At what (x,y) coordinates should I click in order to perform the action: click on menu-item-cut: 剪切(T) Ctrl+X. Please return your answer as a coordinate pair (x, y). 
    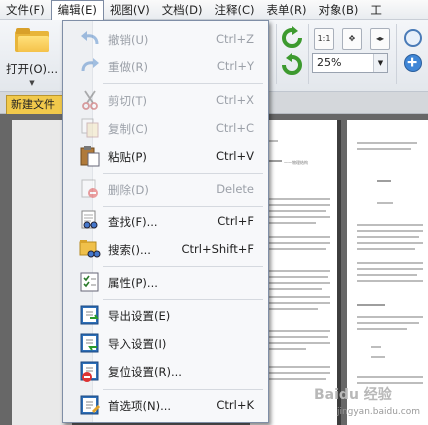
    Looking at the image, I should click on (165, 100).